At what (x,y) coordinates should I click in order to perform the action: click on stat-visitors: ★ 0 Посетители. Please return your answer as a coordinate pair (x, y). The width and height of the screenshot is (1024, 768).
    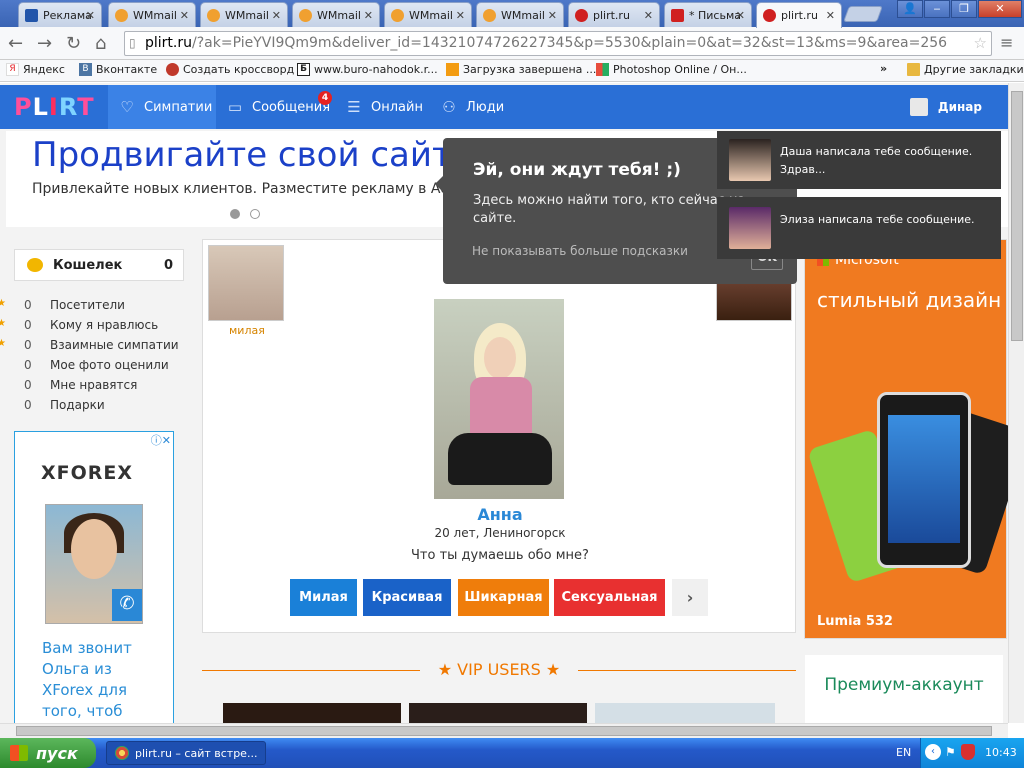
    Looking at the image, I should click on (97, 307).